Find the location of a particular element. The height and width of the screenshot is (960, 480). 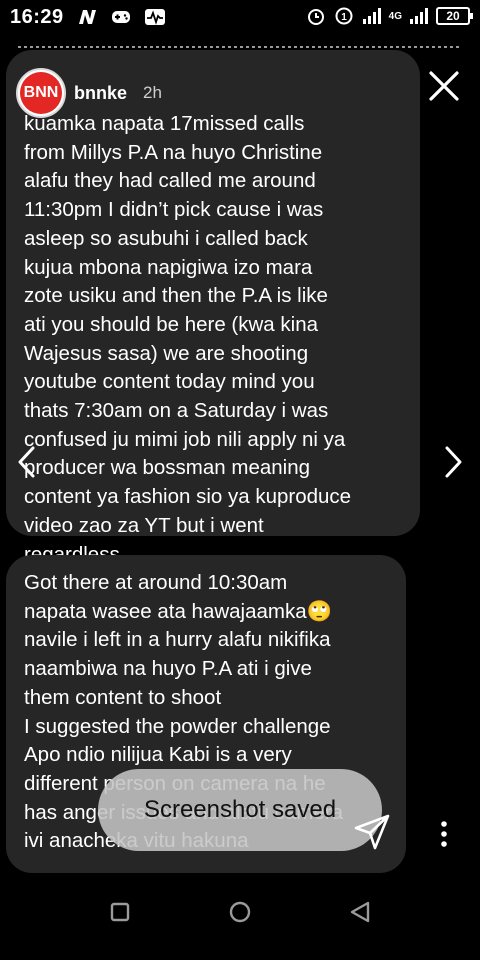

message-line: naambiwa na huyo P.A ati i give is located at coordinates (168, 669).